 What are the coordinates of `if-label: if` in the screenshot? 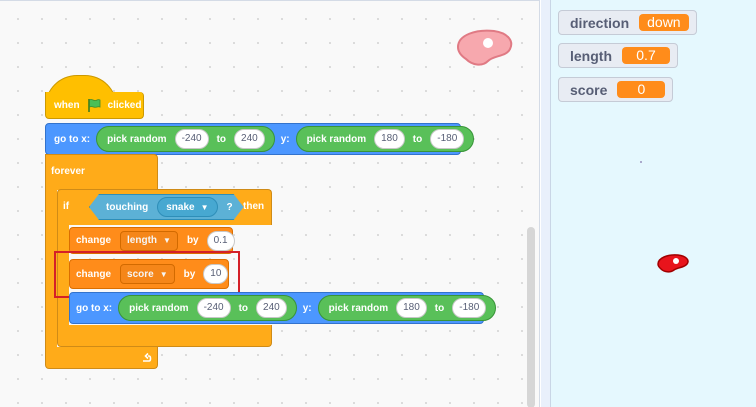 It's located at (66, 206).